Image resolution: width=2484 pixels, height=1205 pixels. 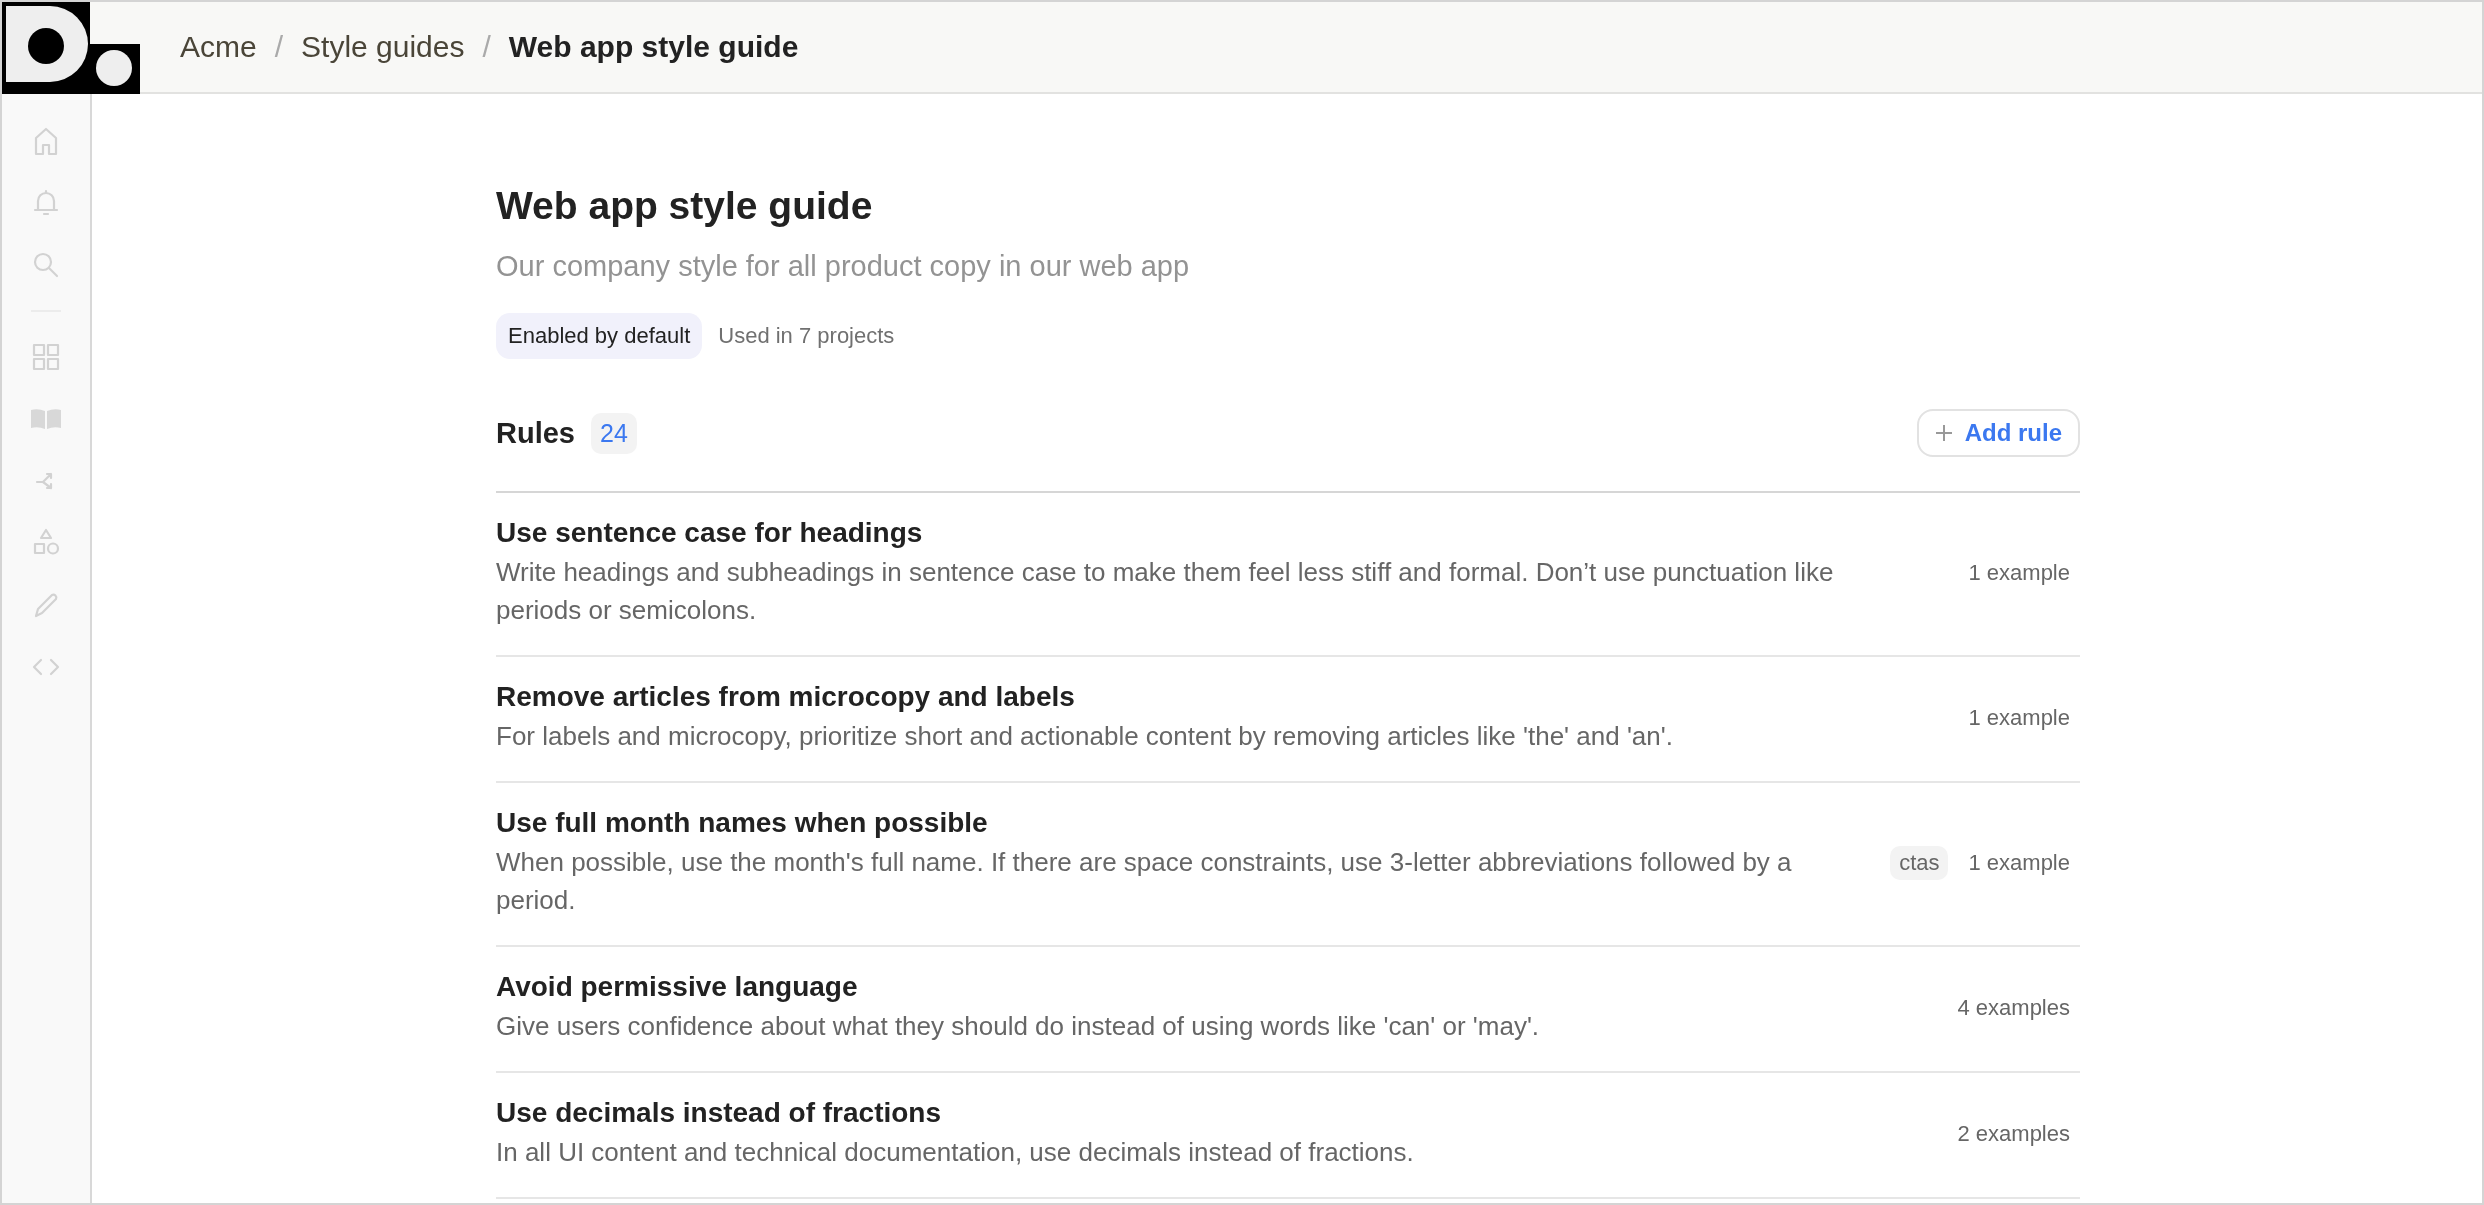 I want to click on logo, so click(x=71, y=48).